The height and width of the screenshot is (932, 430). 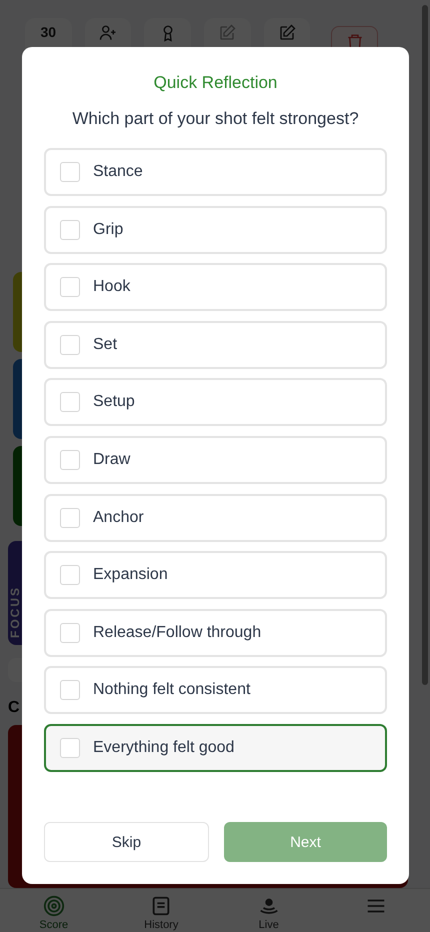 What do you see at coordinates (14, 707) in the screenshot?
I see `section-heading: C` at bounding box center [14, 707].